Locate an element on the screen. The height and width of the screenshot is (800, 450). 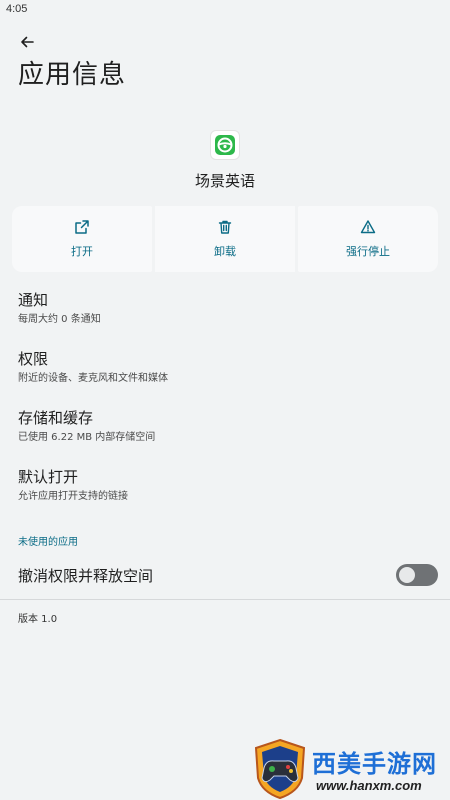
app-version: 版本 1.0 is located at coordinates (38, 619).